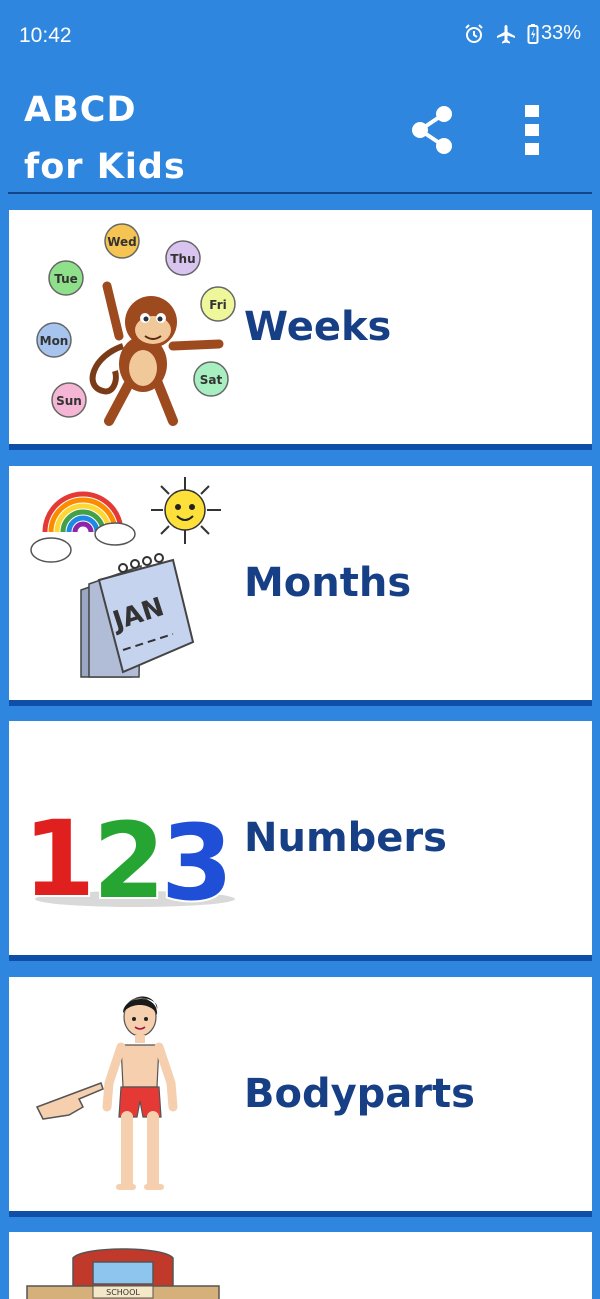 This screenshot has height=1299, width=600. Describe the element at coordinates (59, 859) in the screenshot. I see `digit-one: 1` at that location.